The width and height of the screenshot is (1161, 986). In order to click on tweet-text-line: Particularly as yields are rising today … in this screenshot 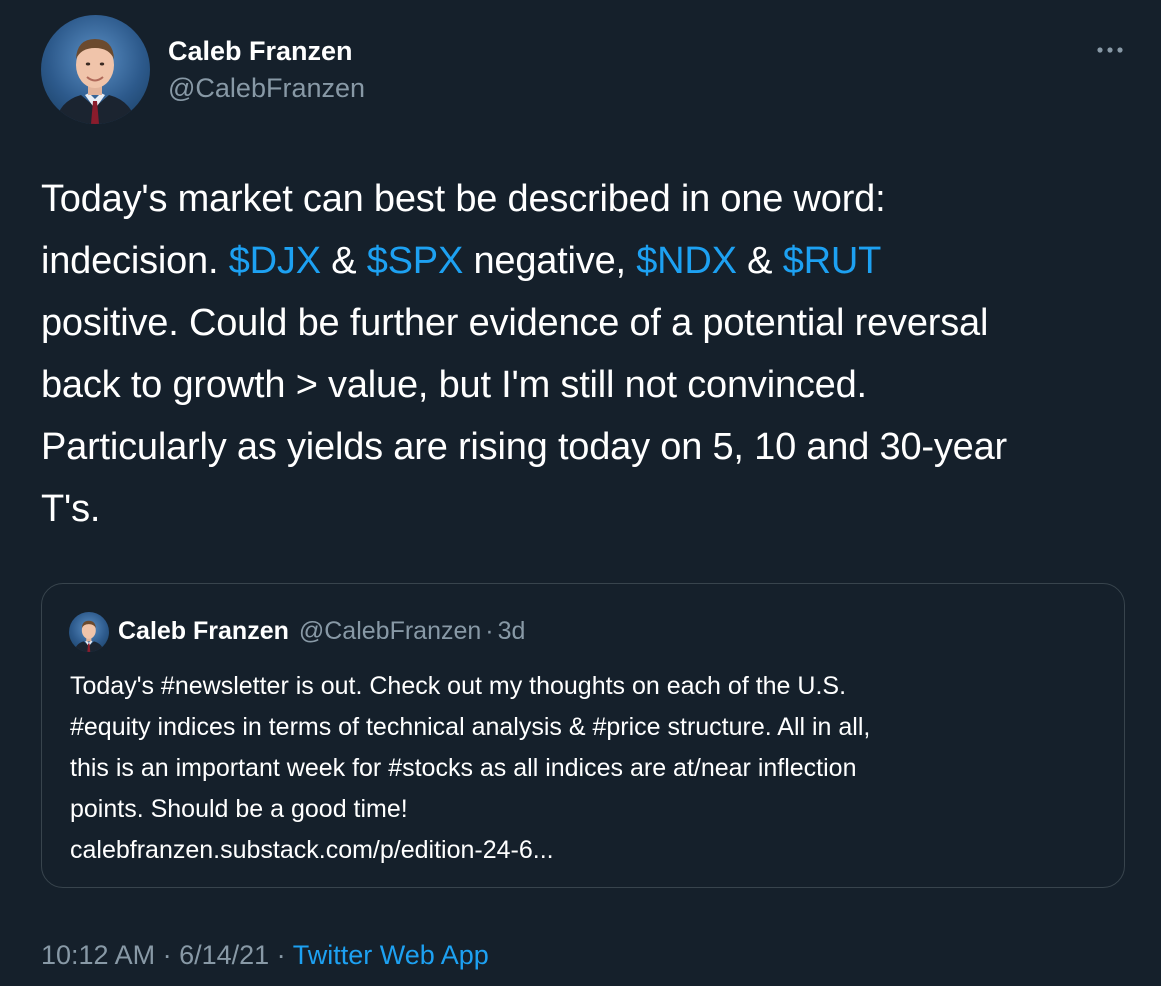, I will do `click(583, 447)`.